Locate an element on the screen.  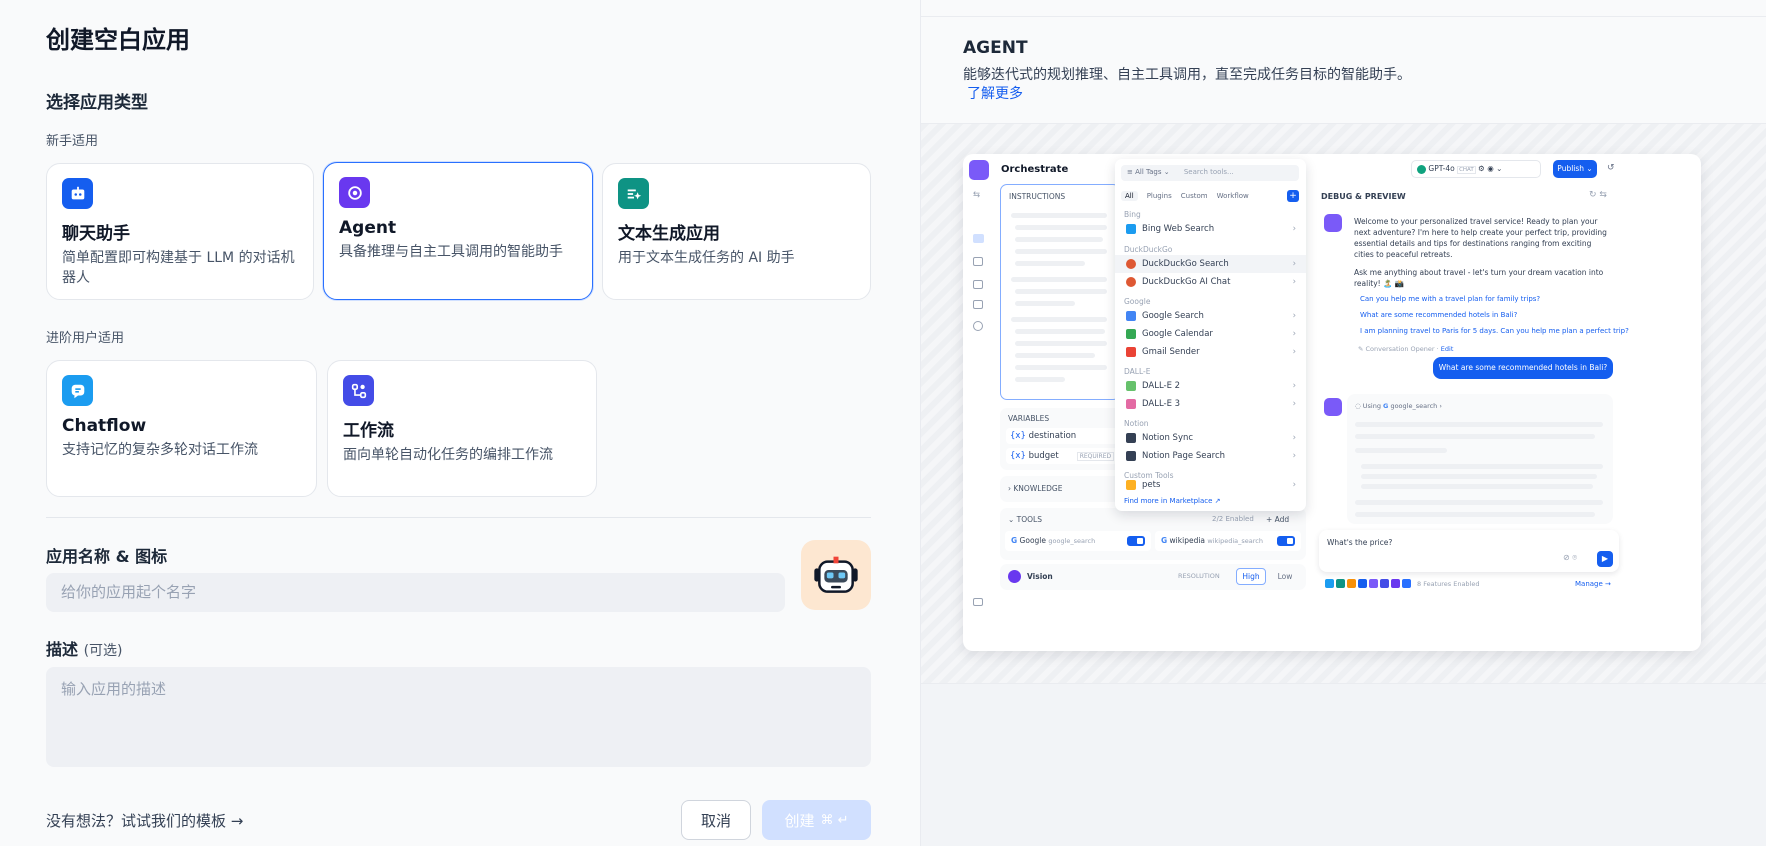
chat-input: What's the price? ⊘ ⌾ ▶ is located at coordinates (1469, 551).